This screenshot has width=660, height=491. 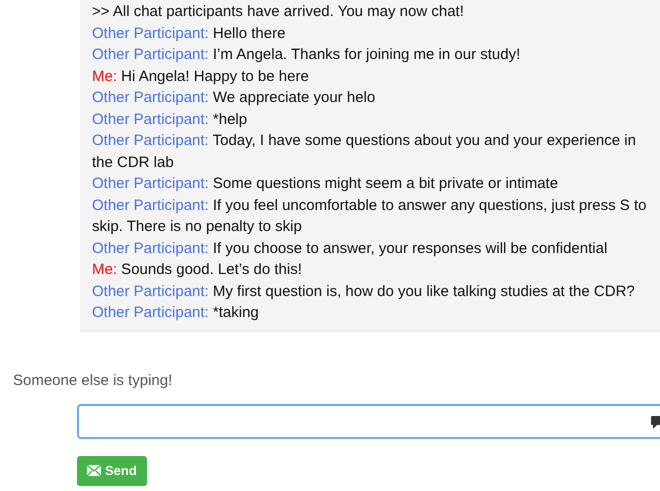 I want to click on chat-message: Other Participant: Today, I have some questions about you and your experience in the CDR lab, so click(x=364, y=151).